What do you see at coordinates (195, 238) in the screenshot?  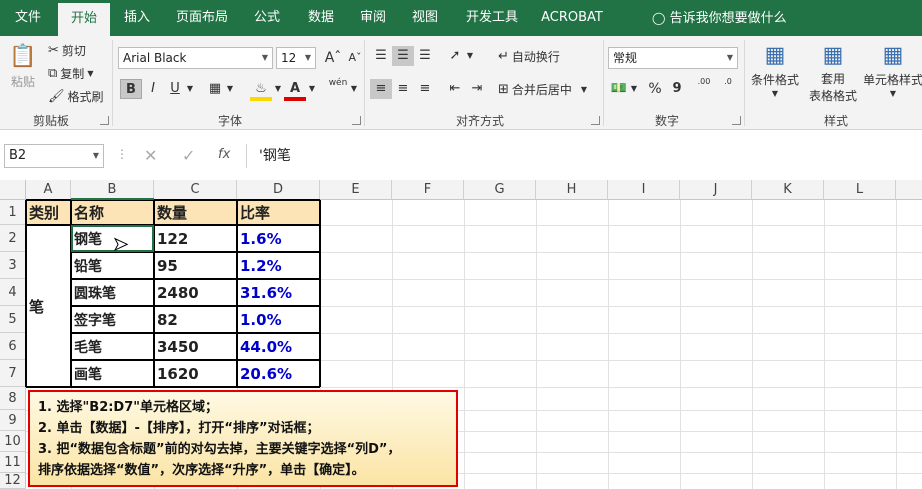 I see `quantity-cell: 122` at bounding box center [195, 238].